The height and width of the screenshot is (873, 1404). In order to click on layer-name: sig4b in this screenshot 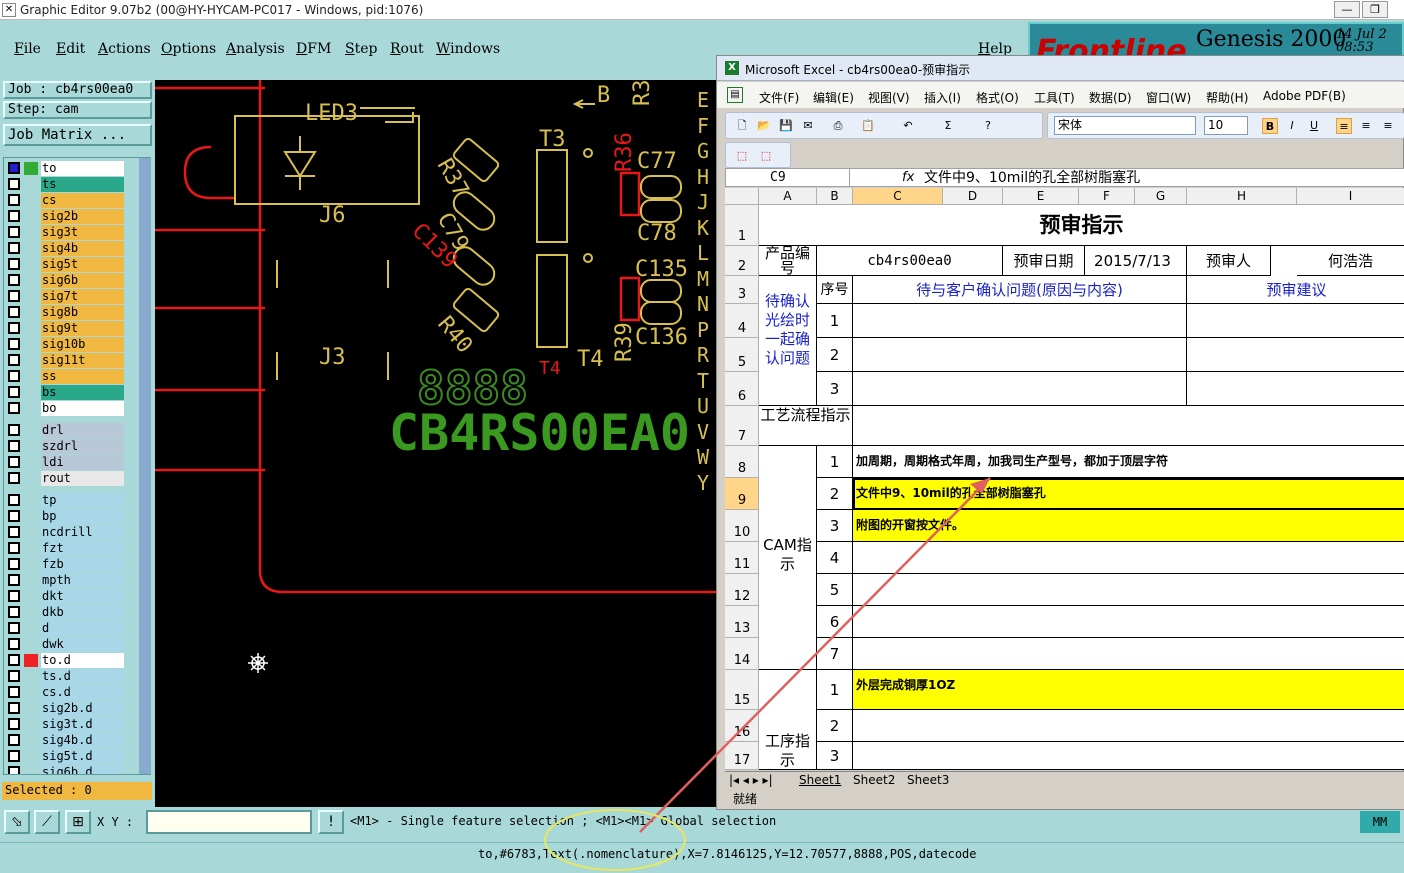, I will do `click(82, 248)`.